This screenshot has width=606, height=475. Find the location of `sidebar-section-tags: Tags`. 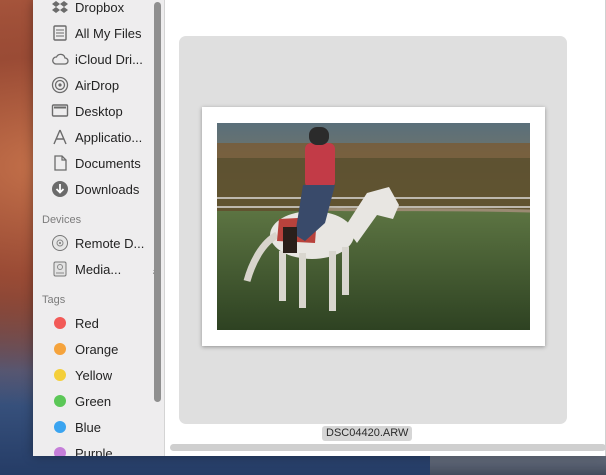

sidebar-section-tags: Tags is located at coordinates (54, 300).